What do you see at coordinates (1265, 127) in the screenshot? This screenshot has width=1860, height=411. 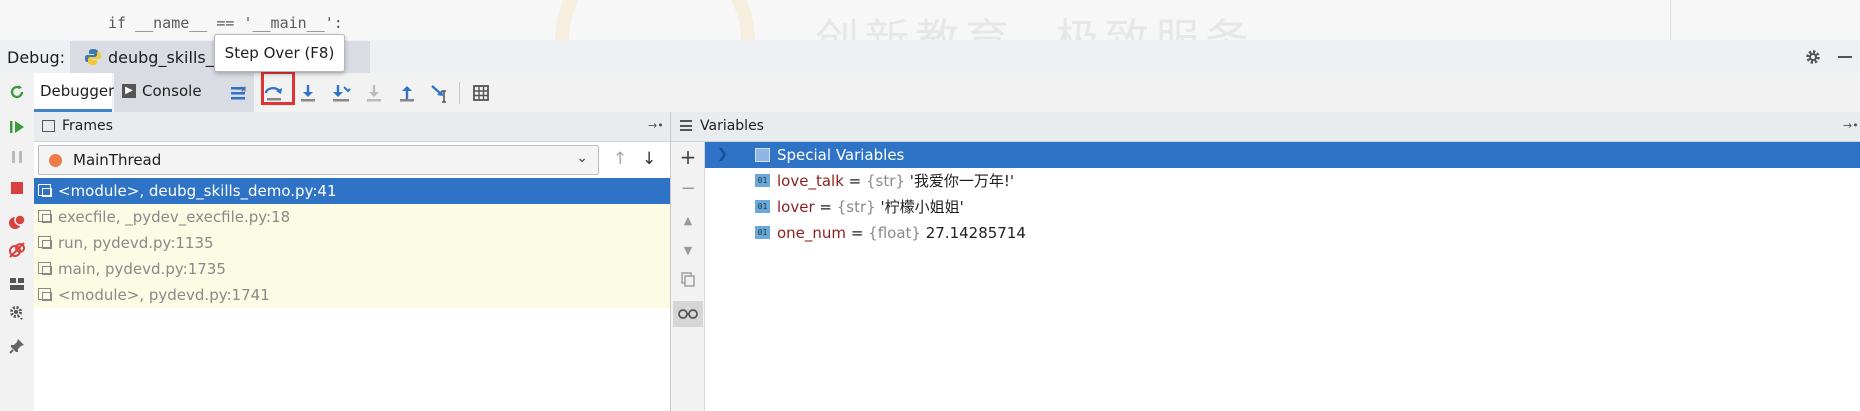 I see `variables-header: Variables →•` at bounding box center [1265, 127].